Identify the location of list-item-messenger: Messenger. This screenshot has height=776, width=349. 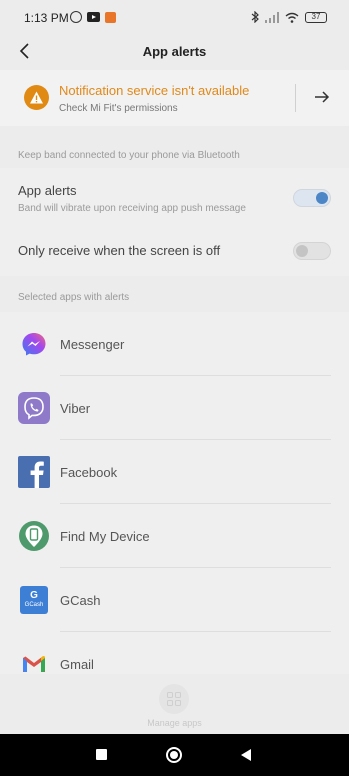
(174, 344).